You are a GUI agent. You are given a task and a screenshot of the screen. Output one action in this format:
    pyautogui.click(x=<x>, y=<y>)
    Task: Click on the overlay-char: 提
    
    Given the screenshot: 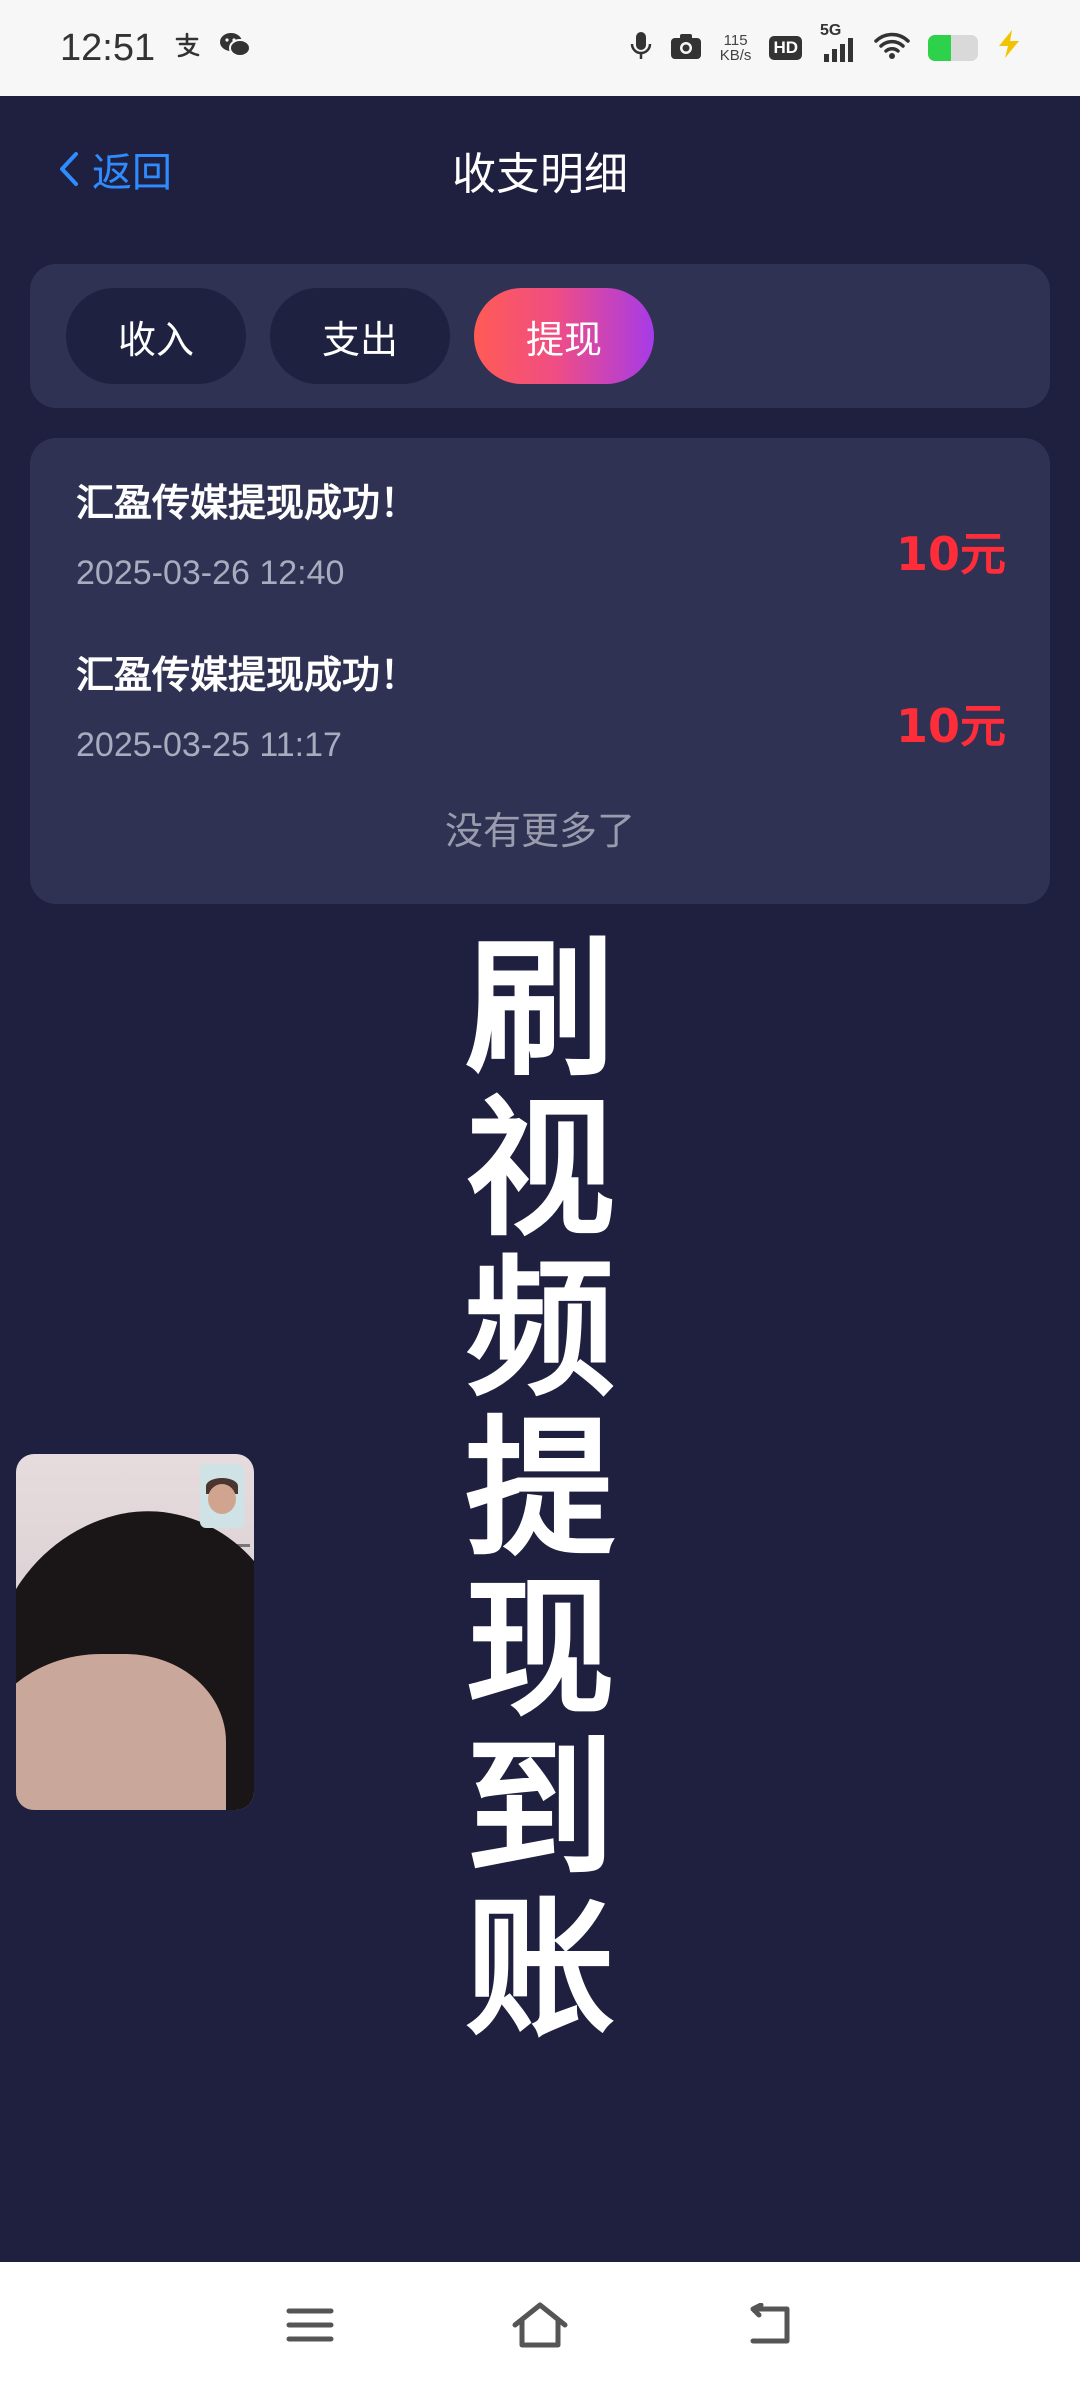 What is the action you would take?
    pyautogui.click(x=539, y=1490)
    